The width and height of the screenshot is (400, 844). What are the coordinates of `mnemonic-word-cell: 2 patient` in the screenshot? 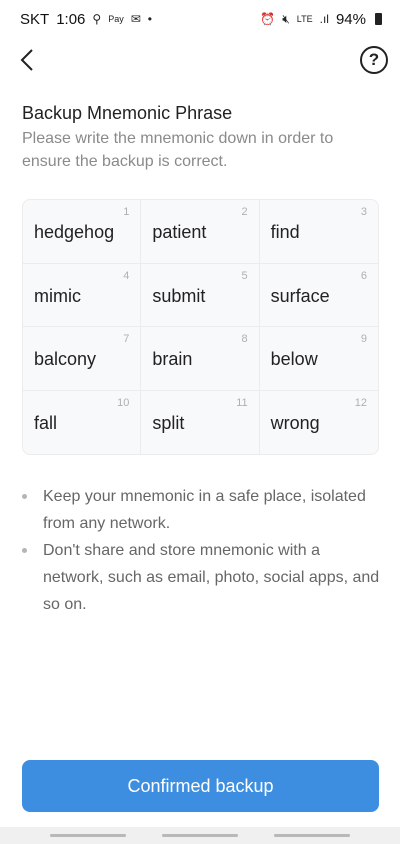 It's located at (200, 232).